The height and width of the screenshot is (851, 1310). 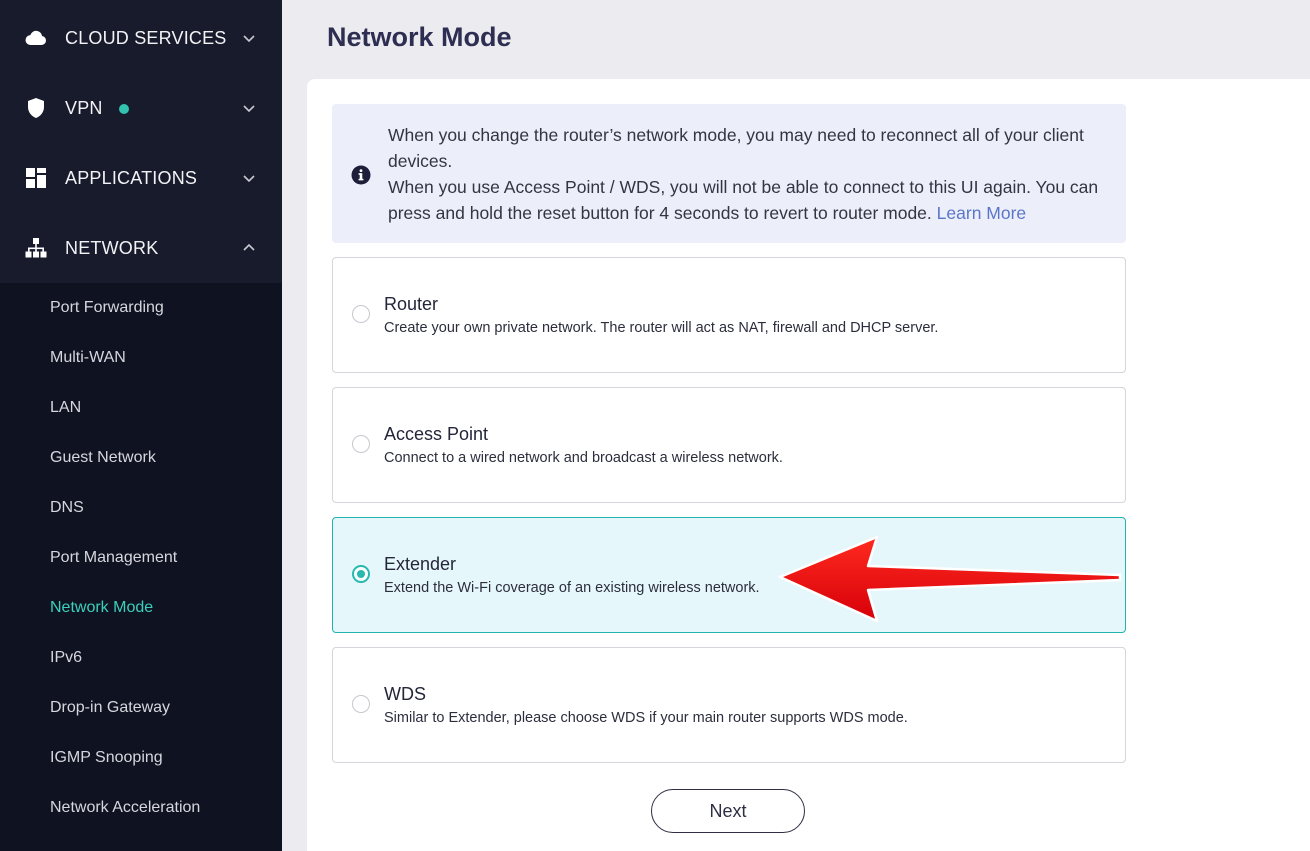 I want to click on sidebar-item-port-management: Port Management, so click(x=113, y=558).